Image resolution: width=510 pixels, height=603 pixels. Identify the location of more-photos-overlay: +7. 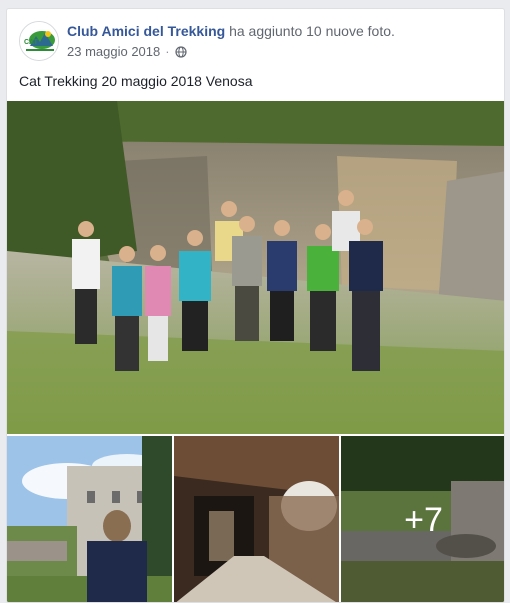
(422, 519).